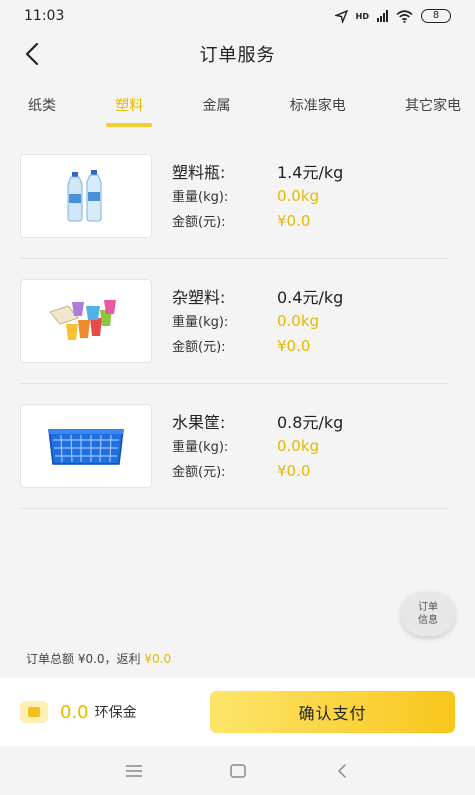 The width and height of the screenshot is (475, 795). Describe the element at coordinates (115, 713) in the screenshot. I see `eco-balance-label: 环保金` at that location.